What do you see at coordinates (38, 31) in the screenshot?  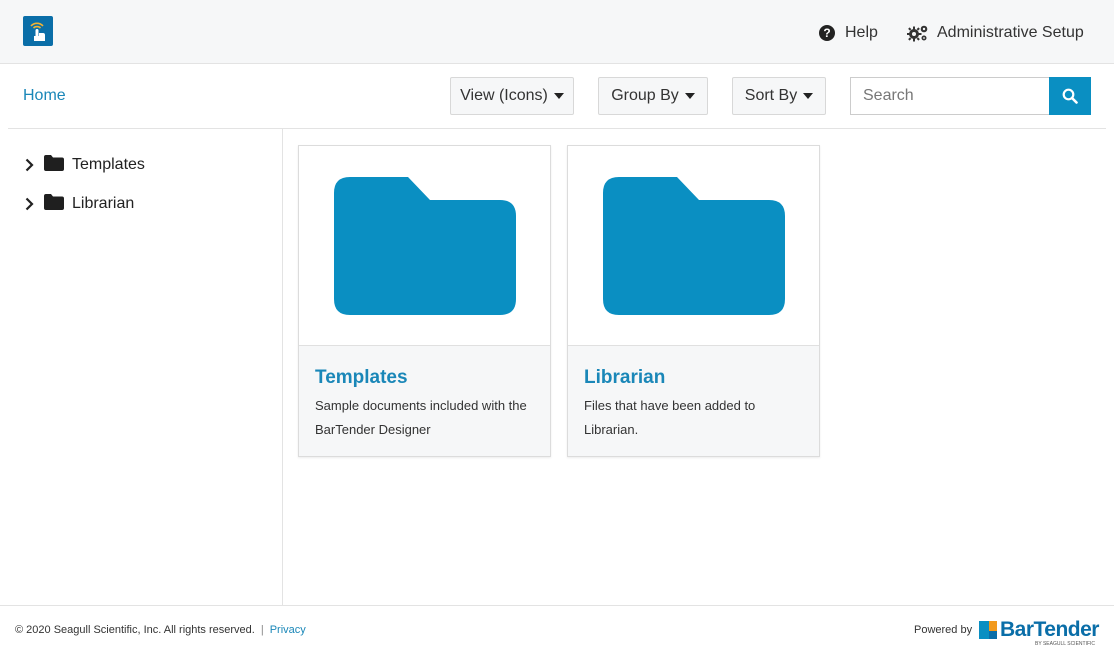 I see `app-logo-icon` at bounding box center [38, 31].